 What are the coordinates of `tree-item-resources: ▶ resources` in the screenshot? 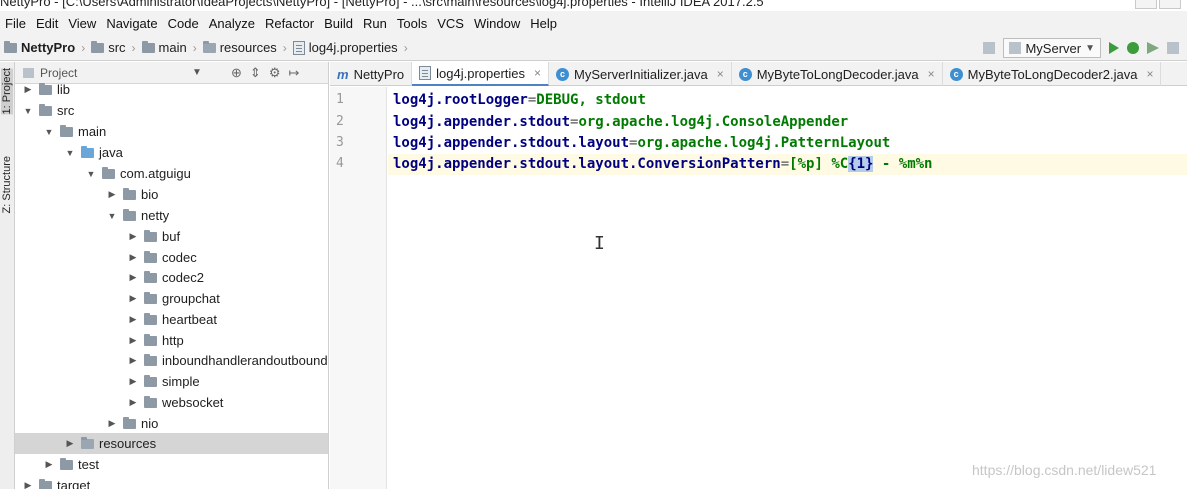 It's located at (171, 443).